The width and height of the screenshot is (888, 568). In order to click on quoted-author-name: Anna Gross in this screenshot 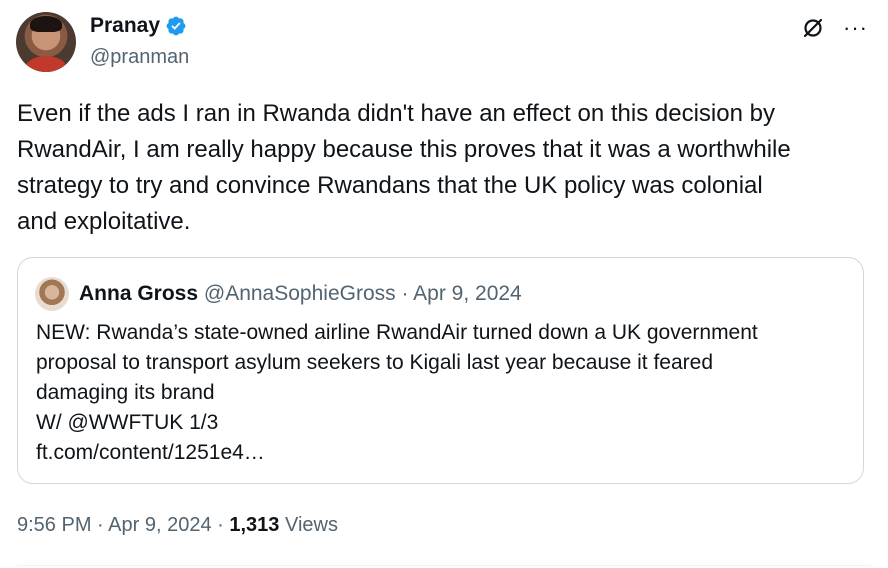, I will do `click(139, 293)`.